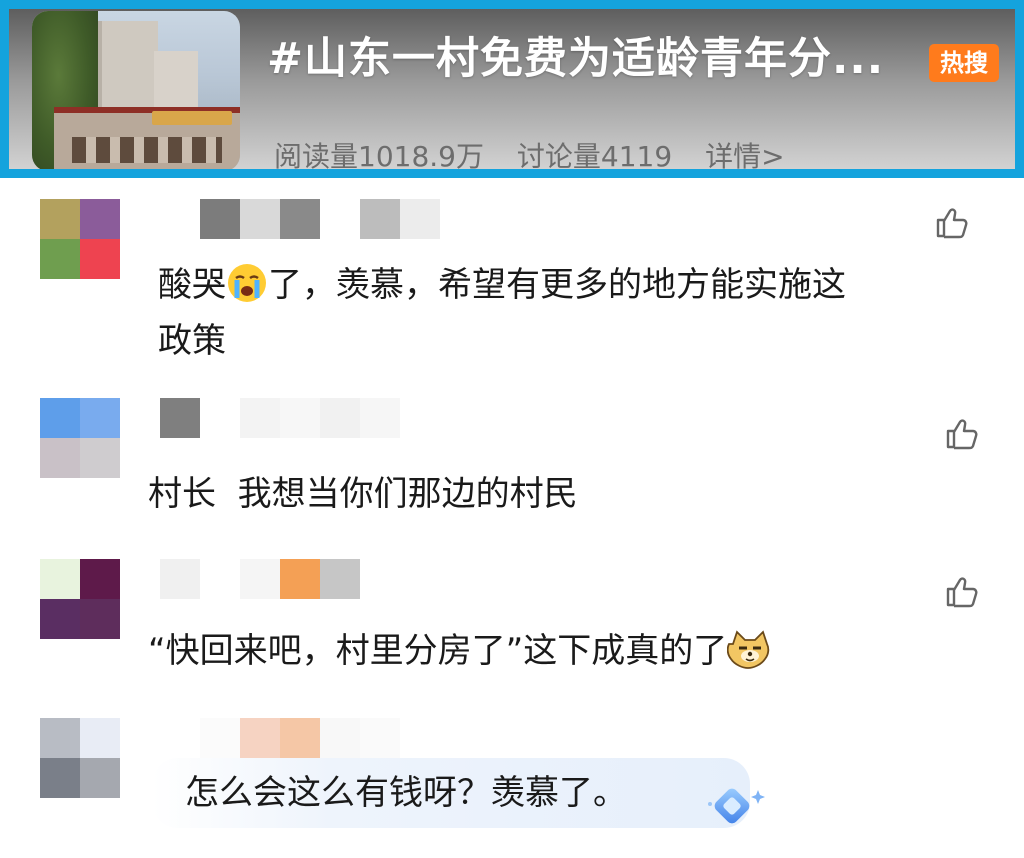 The image size is (1024, 858). I want to click on topic-stats: 阅读量1018.9万 讨论量4119 详情>, so click(541, 154).